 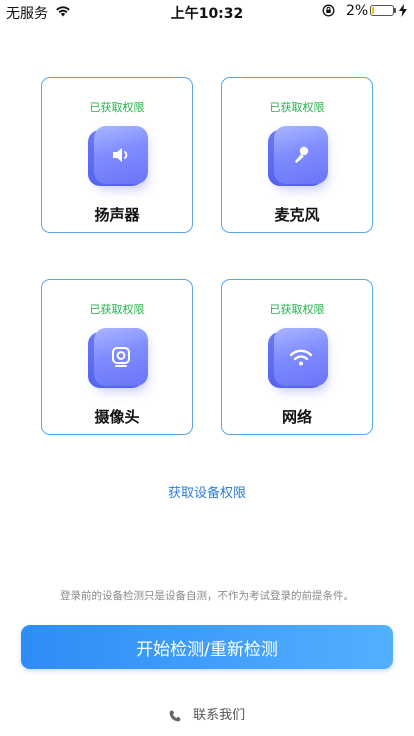 I want to click on start-detection-button: 开始检测/重新检测, so click(x=207, y=647).